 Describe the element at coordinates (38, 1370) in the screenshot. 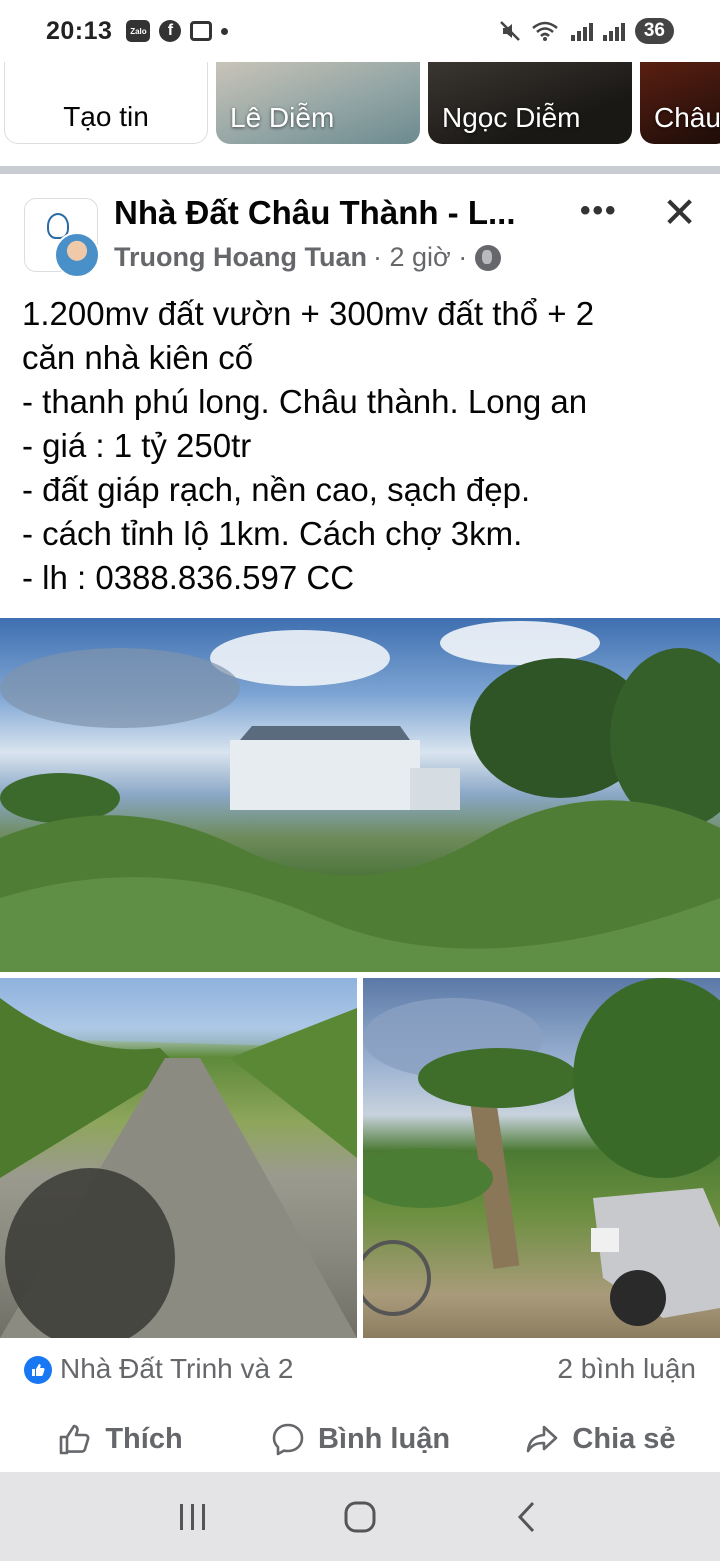

I see `like-reaction-icon` at that location.